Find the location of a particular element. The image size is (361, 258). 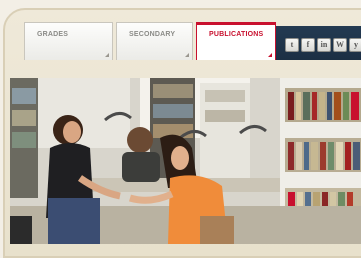

tab-grades: GRADES is located at coordinates (68, 41).